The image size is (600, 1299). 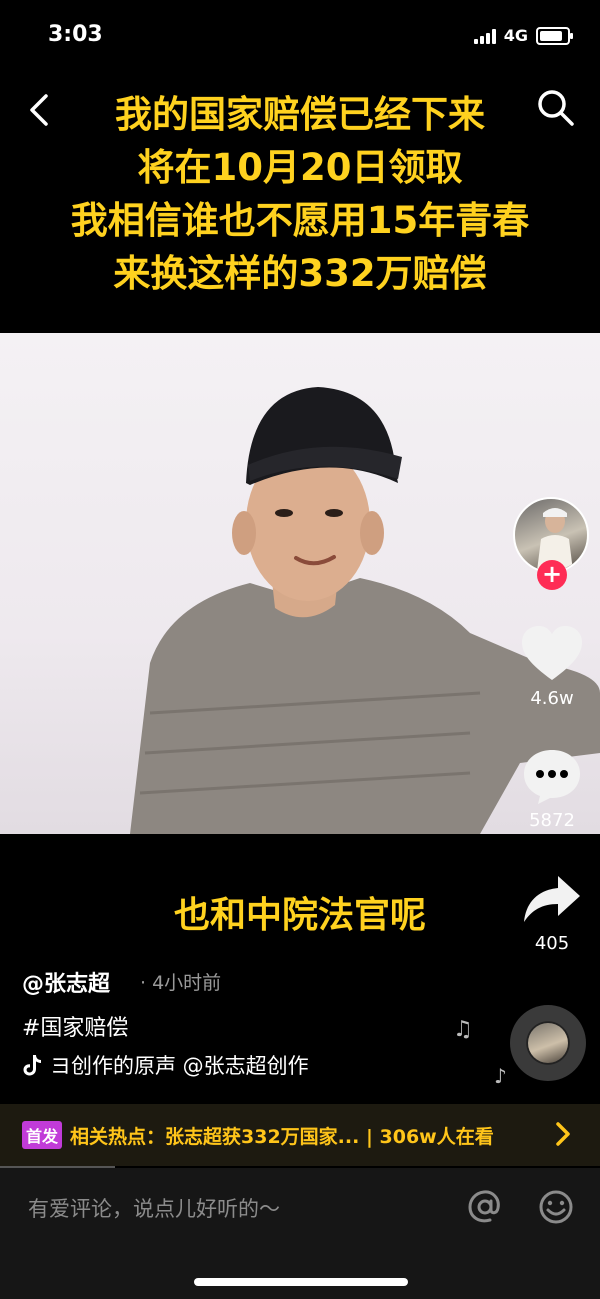 What do you see at coordinates (552, 820) in the screenshot?
I see `comment-count: 5872` at bounding box center [552, 820].